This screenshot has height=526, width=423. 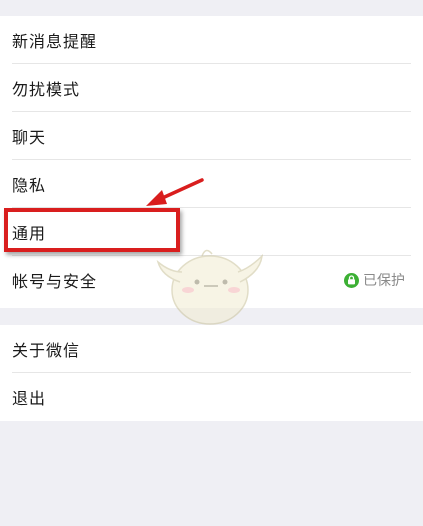 I want to click on settings-item-about-wechat: 关于微信, so click(x=211, y=349).